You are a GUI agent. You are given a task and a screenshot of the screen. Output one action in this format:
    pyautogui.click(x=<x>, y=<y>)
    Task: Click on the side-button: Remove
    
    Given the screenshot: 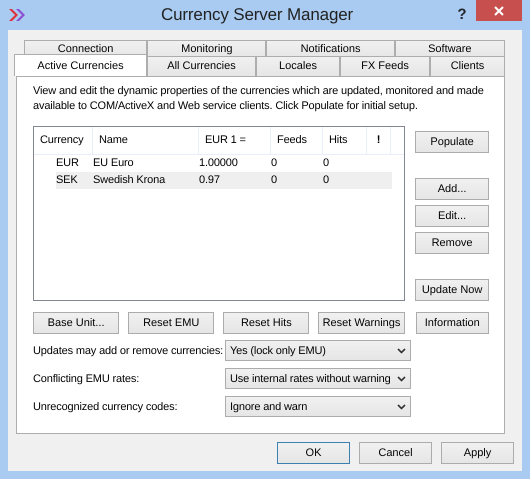 What is the action you would take?
    pyautogui.click(x=452, y=243)
    